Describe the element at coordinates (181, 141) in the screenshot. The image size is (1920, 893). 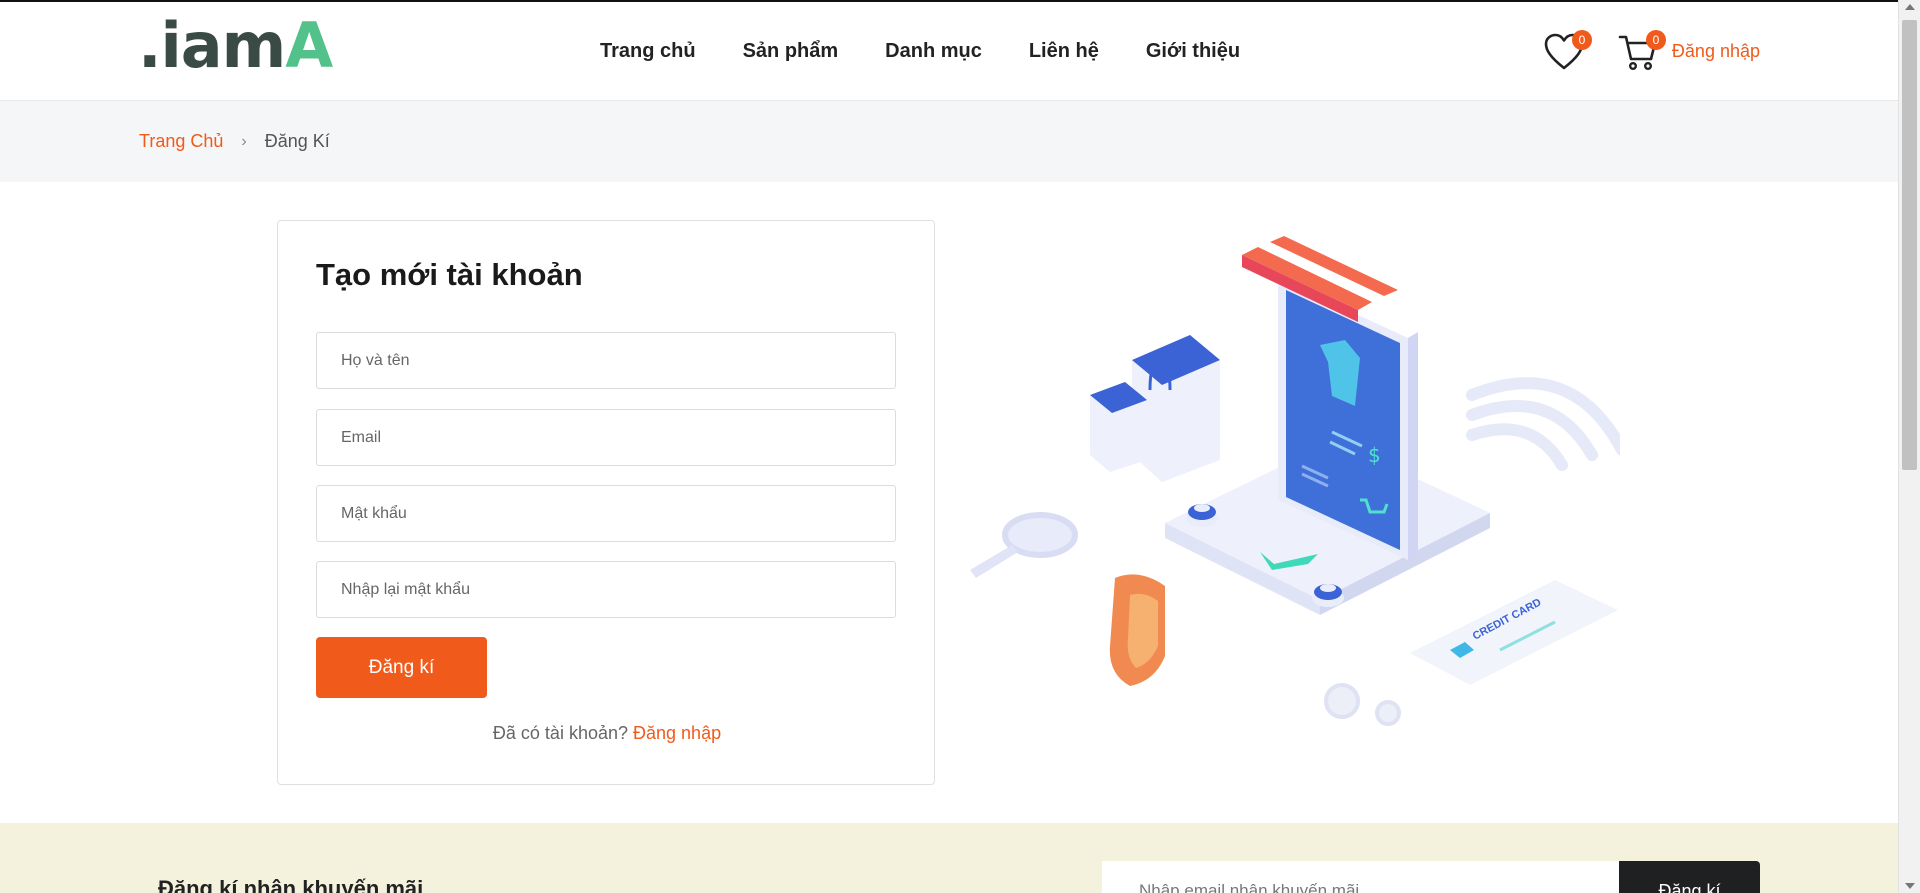
I see `breadcrumb-home-link: Trang Chủ` at that location.